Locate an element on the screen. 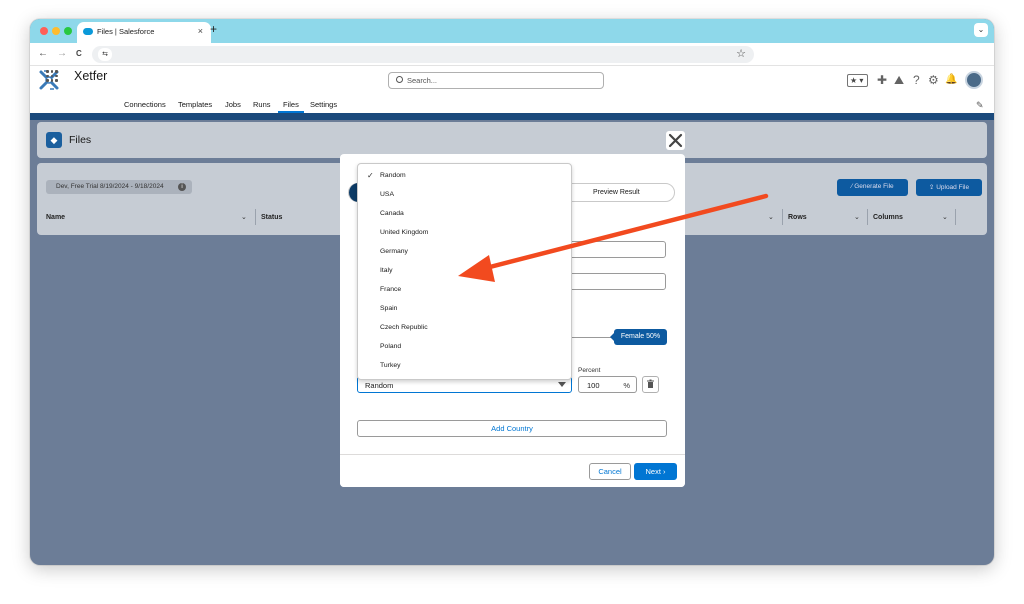 This screenshot has height=604, width=1024. favorites-star-icon: ★ ▾ is located at coordinates (857, 80).